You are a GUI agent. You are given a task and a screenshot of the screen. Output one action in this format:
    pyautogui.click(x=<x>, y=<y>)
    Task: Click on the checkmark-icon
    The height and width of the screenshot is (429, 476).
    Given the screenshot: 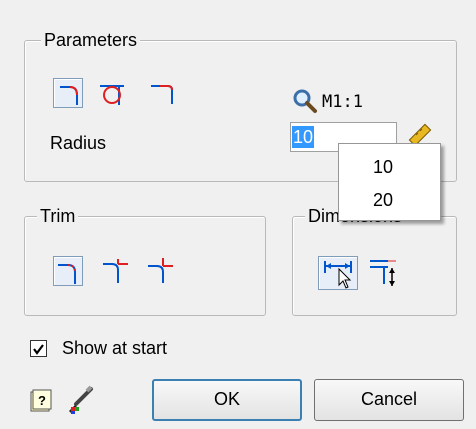 What is the action you would take?
    pyautogui.click(x=38, y=351)
    